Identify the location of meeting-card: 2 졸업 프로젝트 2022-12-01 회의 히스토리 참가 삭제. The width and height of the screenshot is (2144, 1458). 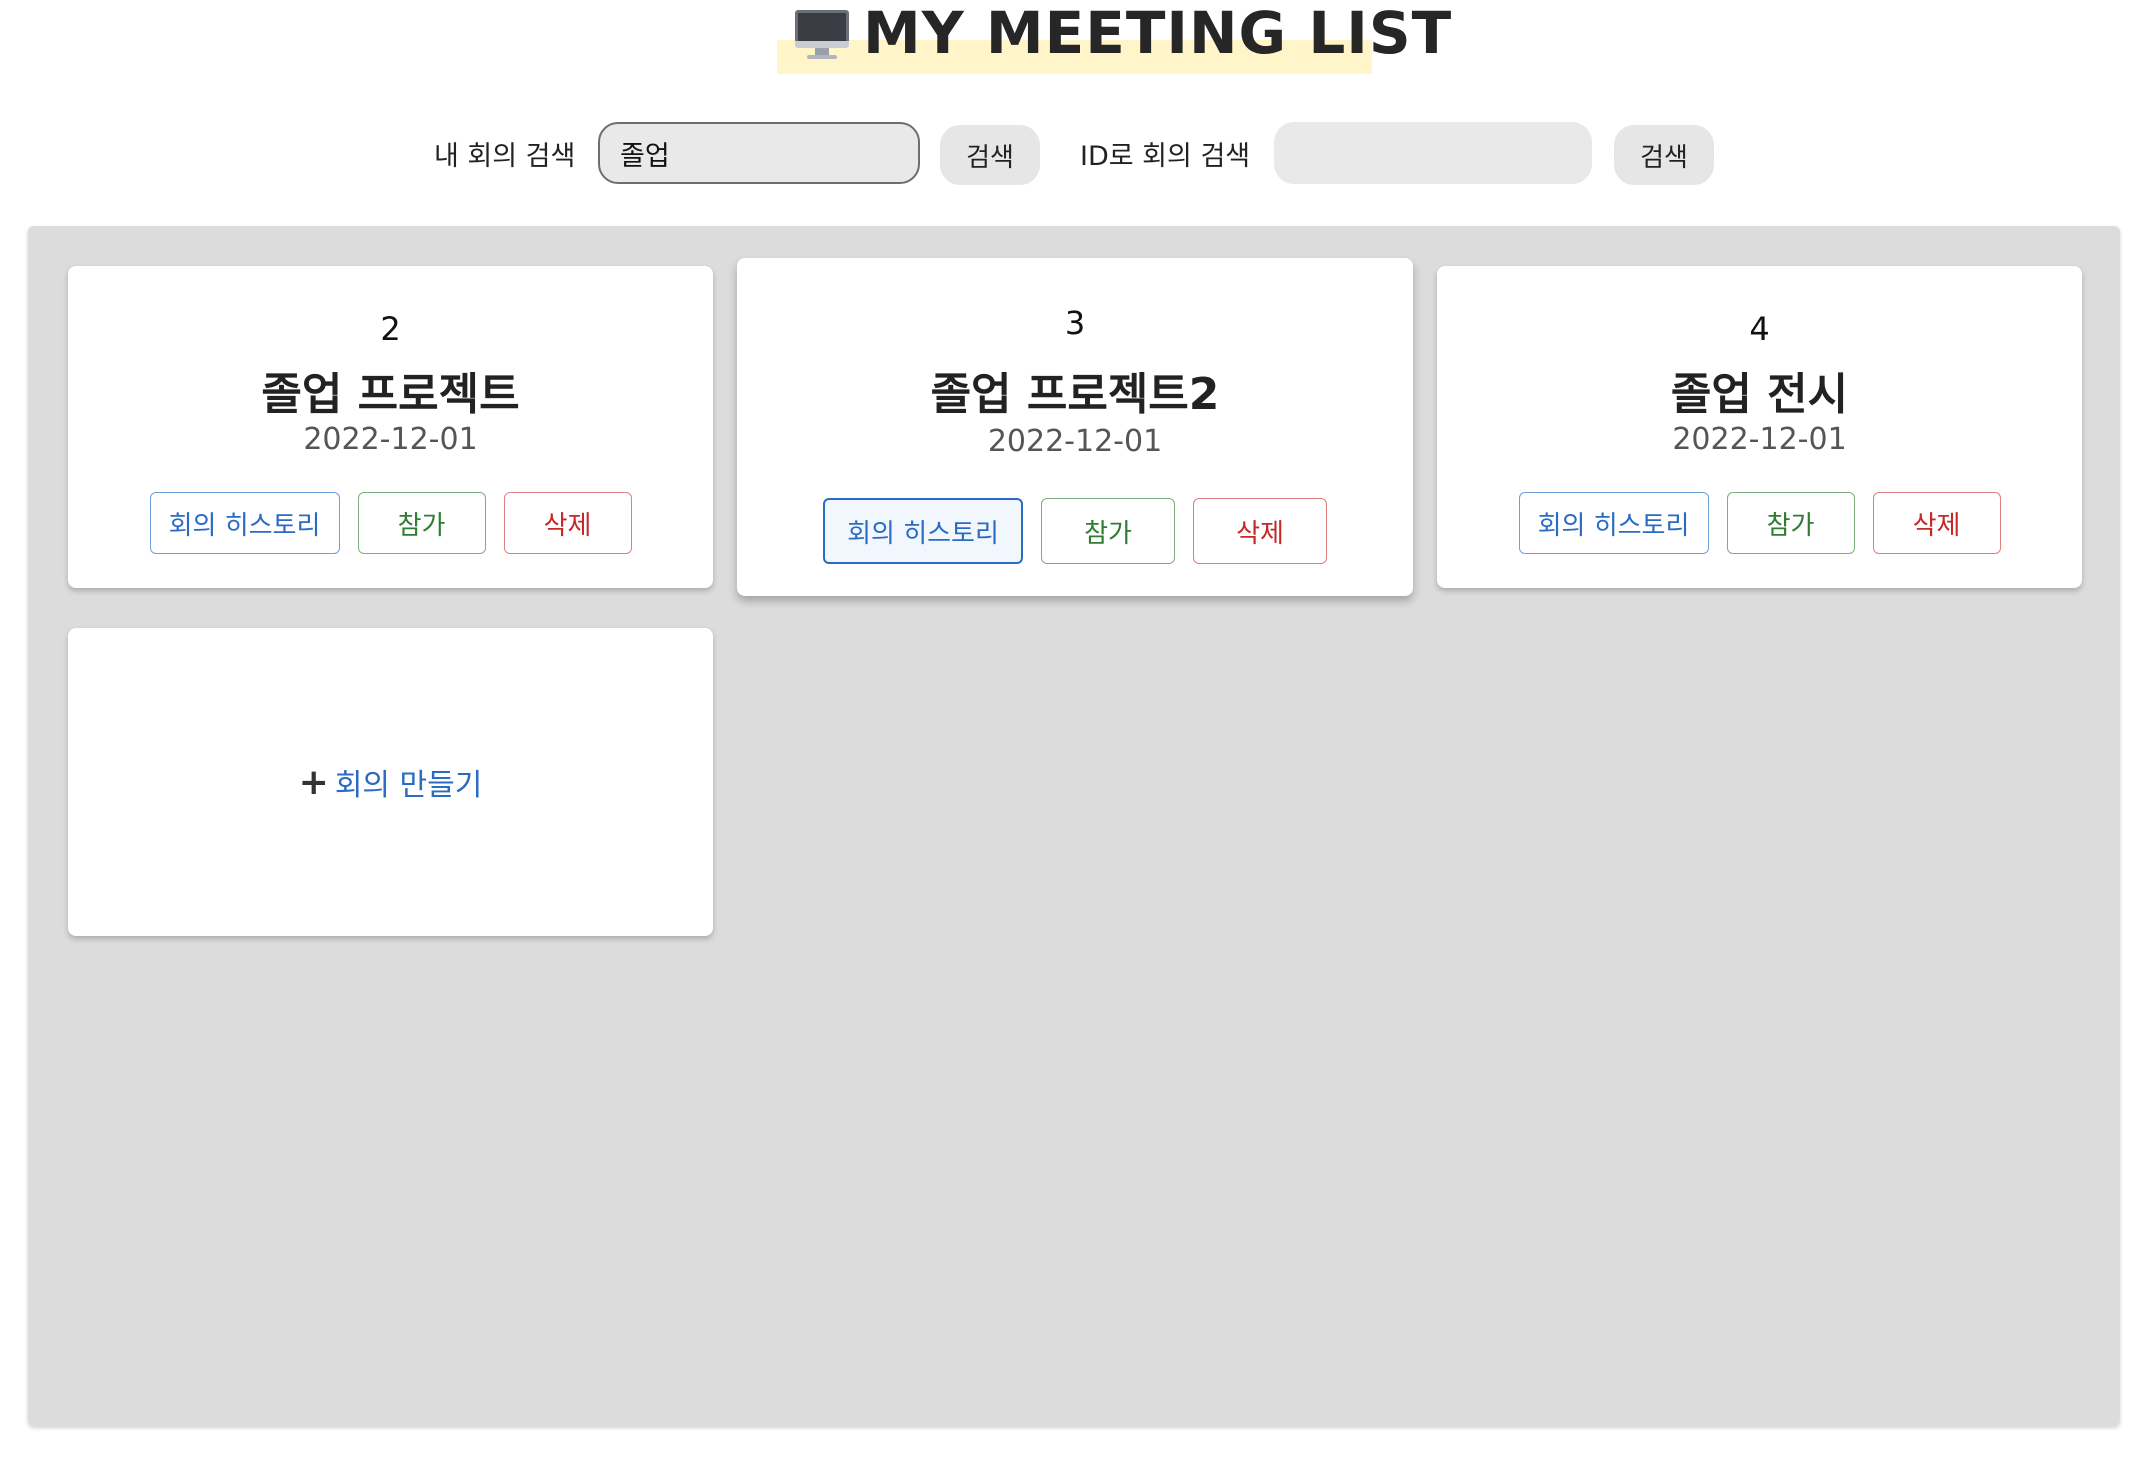
(390, 427).